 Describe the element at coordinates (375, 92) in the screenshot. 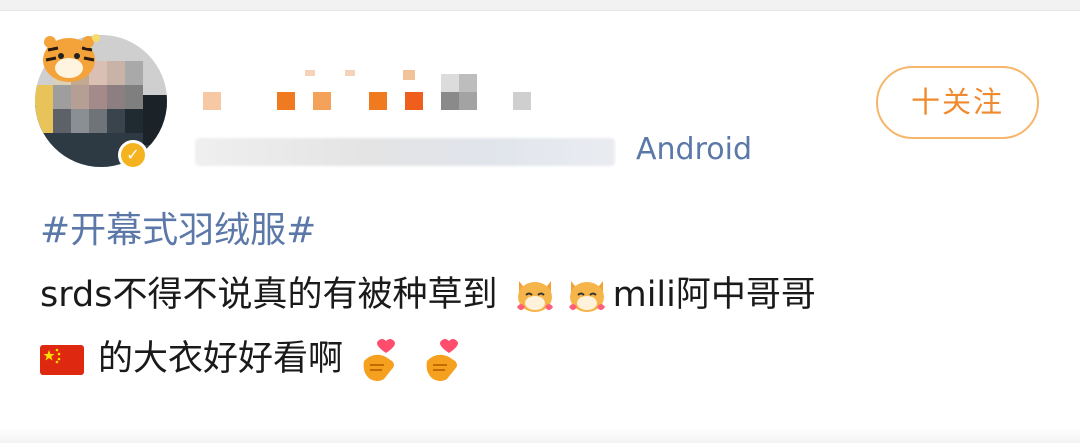

I see `username-redacted` at that location.